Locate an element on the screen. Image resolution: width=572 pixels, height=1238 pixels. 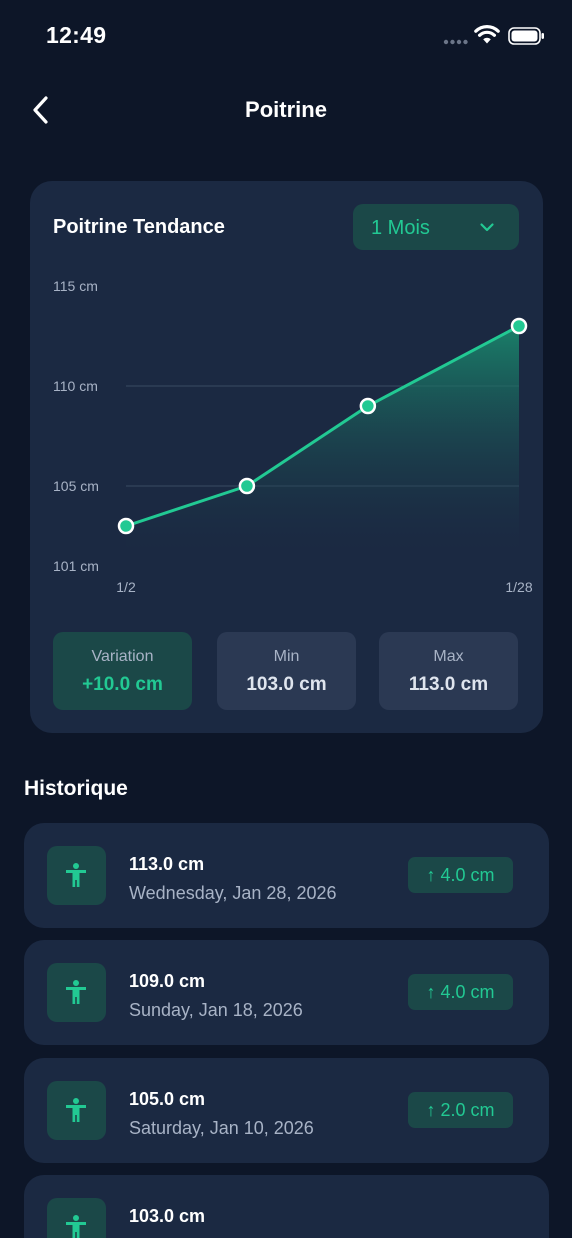
status-bar: 12:49 is located at coordinates (286, 36).